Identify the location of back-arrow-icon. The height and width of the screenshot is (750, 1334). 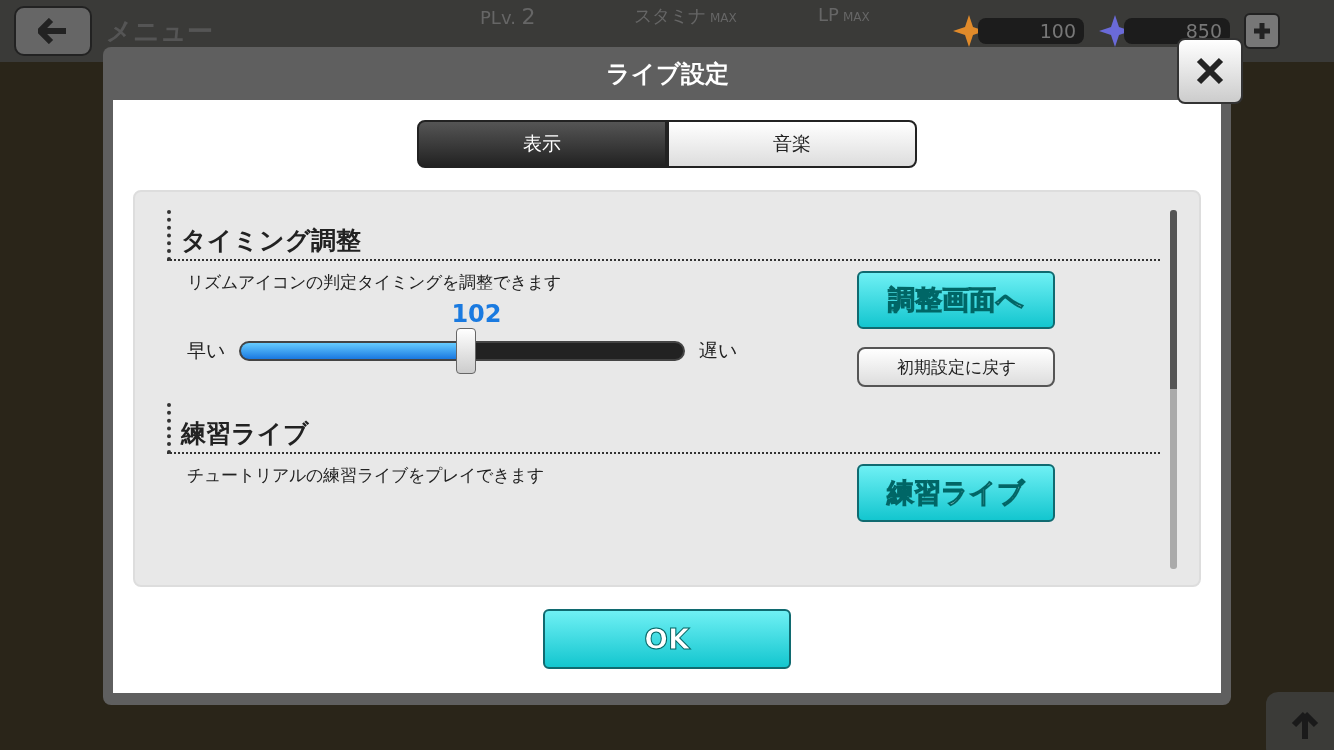
(53, 31).